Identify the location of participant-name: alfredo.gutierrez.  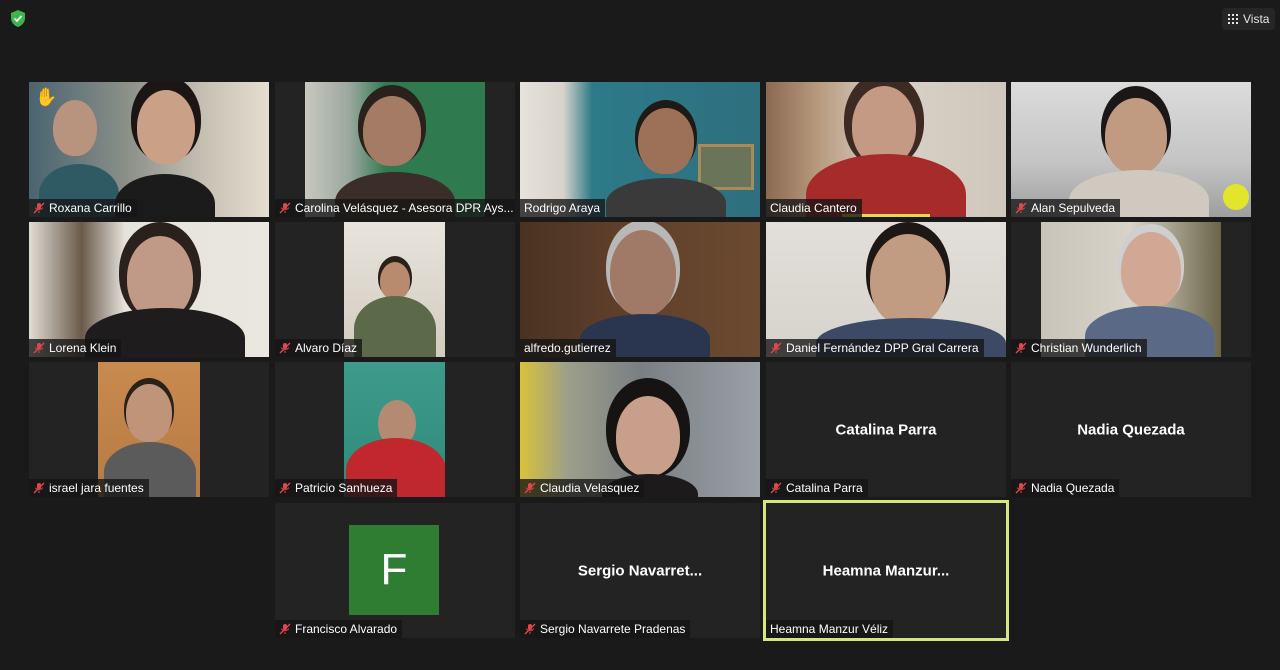
(567, 348).